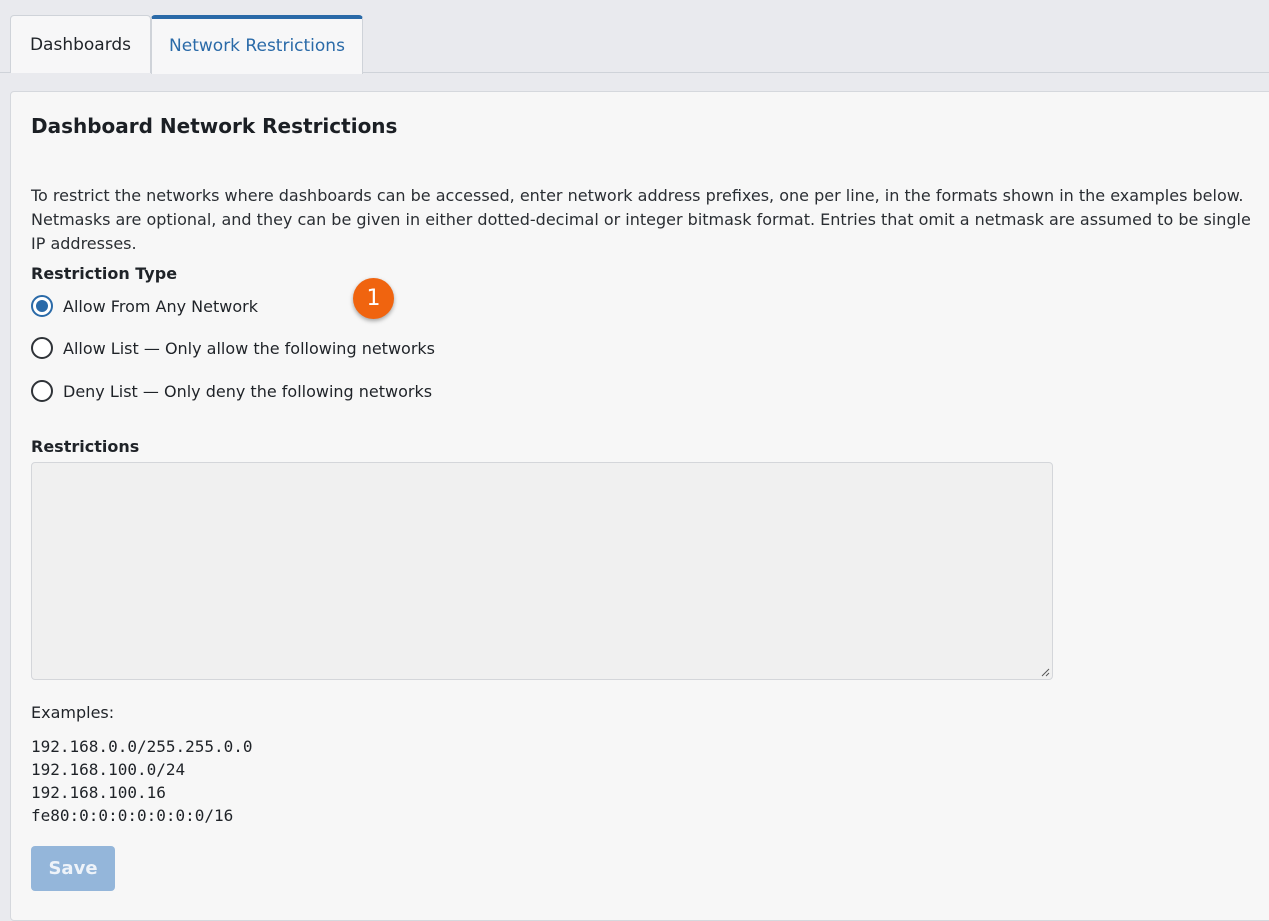 Image resolution: width=1269 pixels, height=921 pixels. What do you see at coordinates (373, 298) in the screenshot?
I see `callout-number-badge: 1` at bounding box center [373, 298].